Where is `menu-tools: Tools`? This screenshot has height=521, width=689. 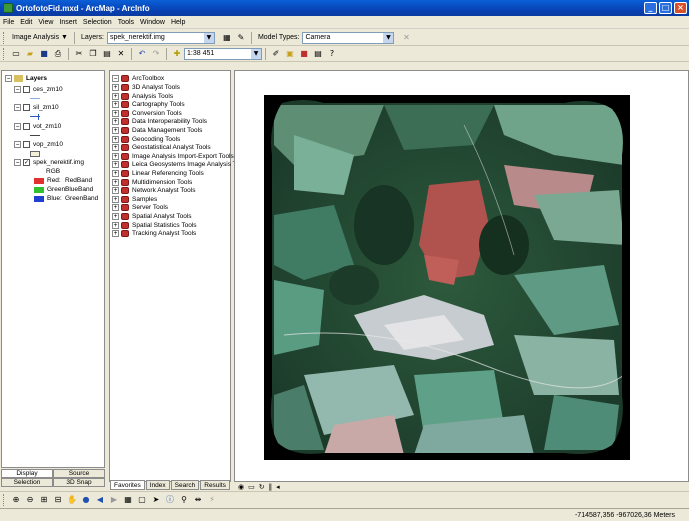
menu-tools: Tools is located at coordinates (126, 22).